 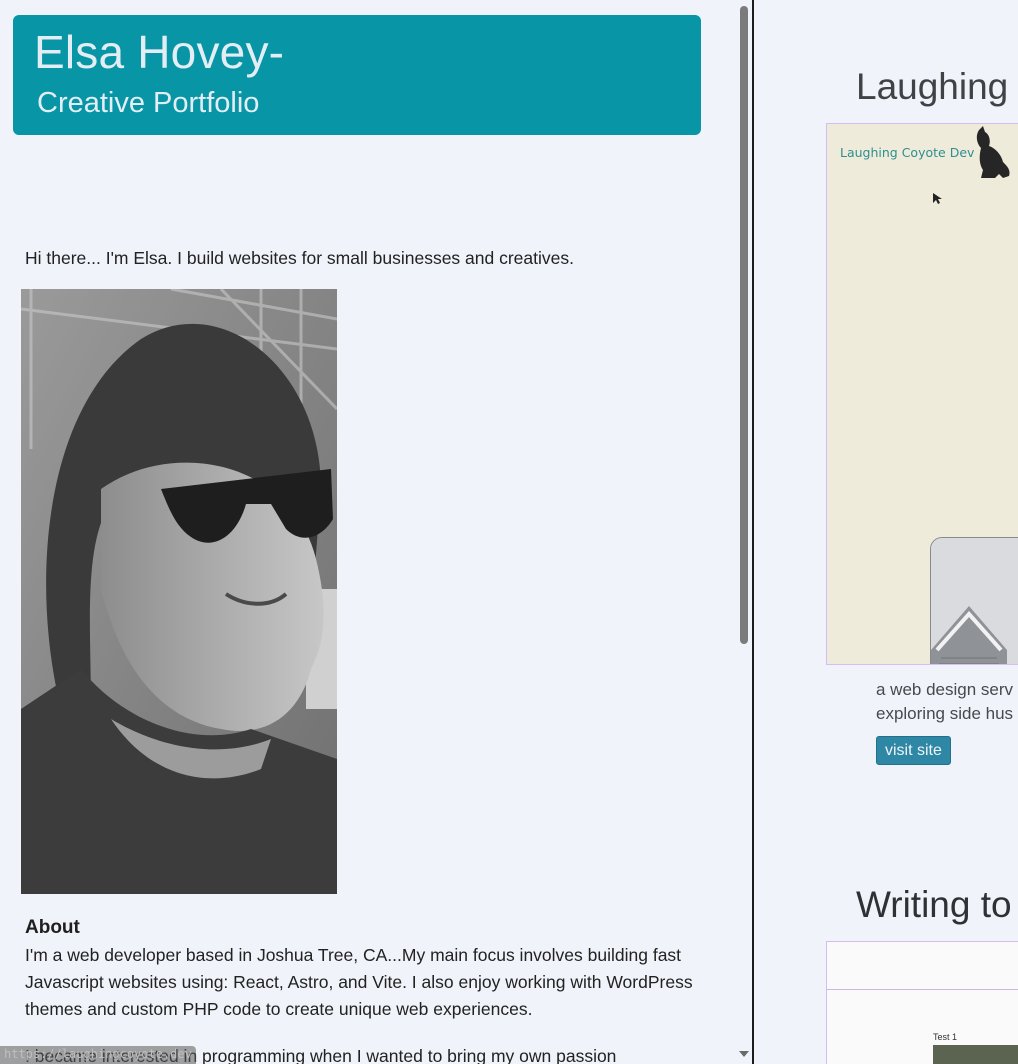 I want to click on screenshot-thumbnail, so click(x=975, y=1054).